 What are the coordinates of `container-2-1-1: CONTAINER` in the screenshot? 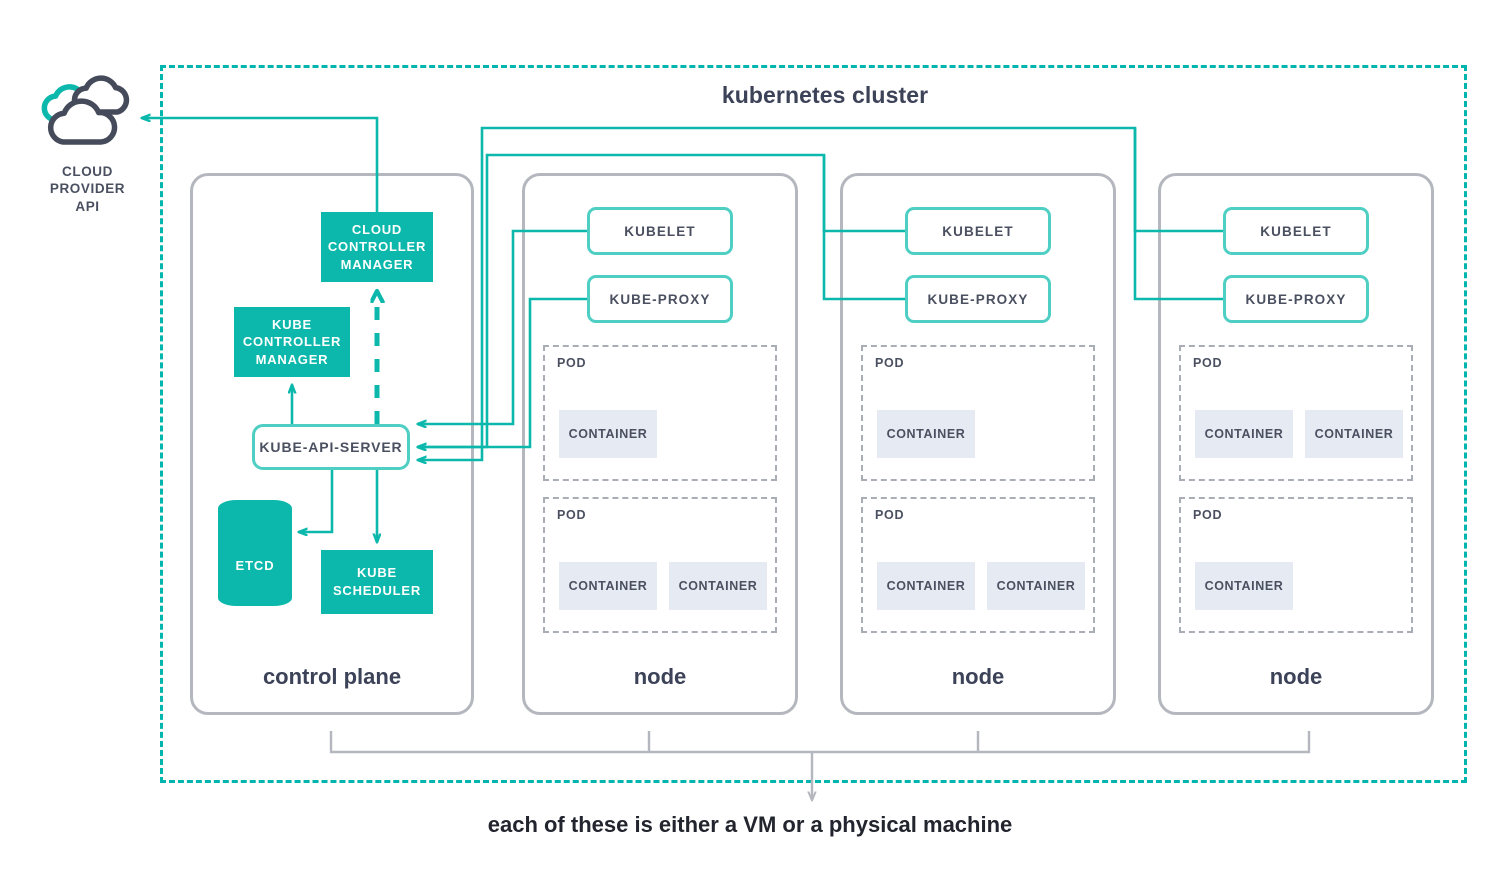 It's located at (926, 434).